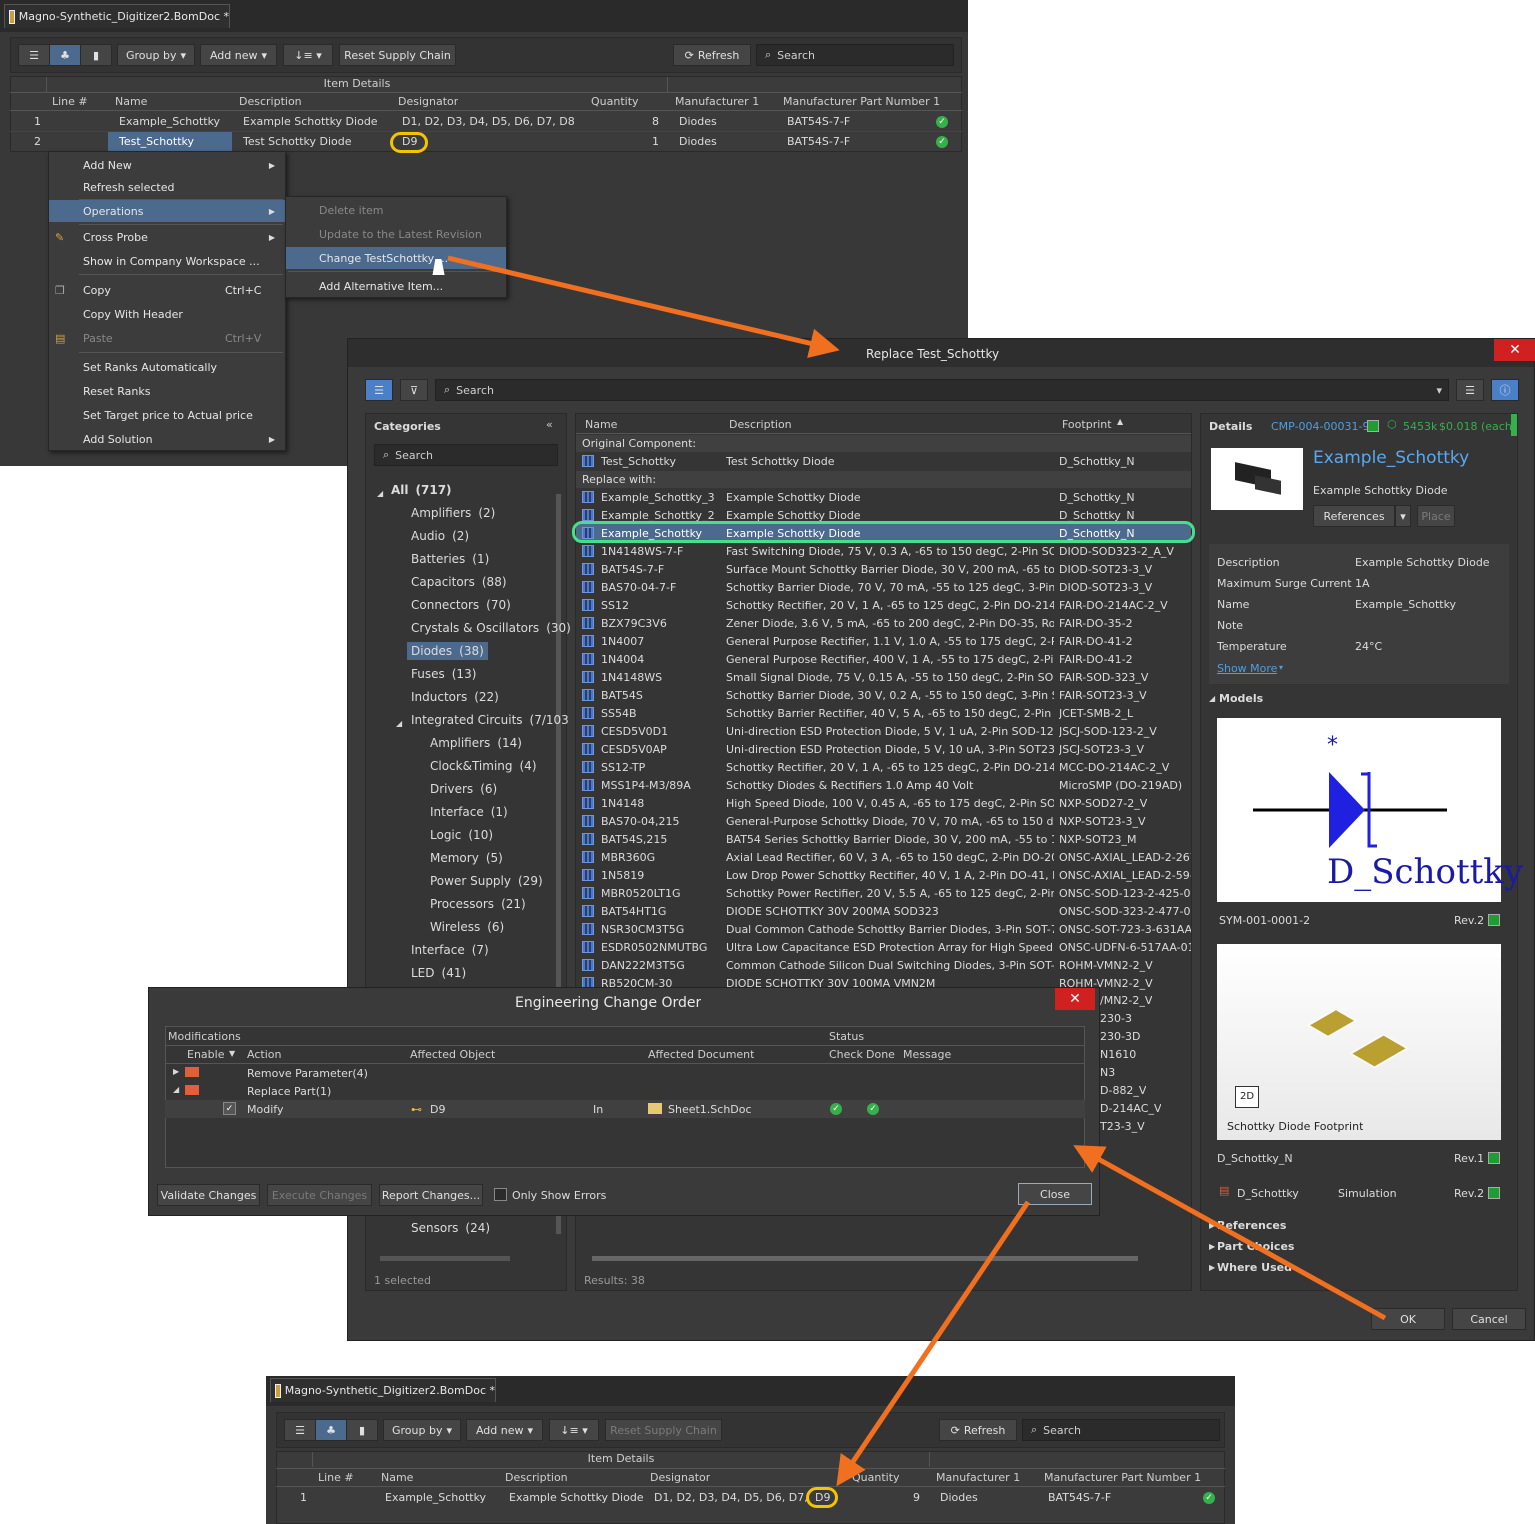  Describe the element at coordinates (1230, 1233) in the screenshot. I see `arrow-ok-to-eco` at that location.